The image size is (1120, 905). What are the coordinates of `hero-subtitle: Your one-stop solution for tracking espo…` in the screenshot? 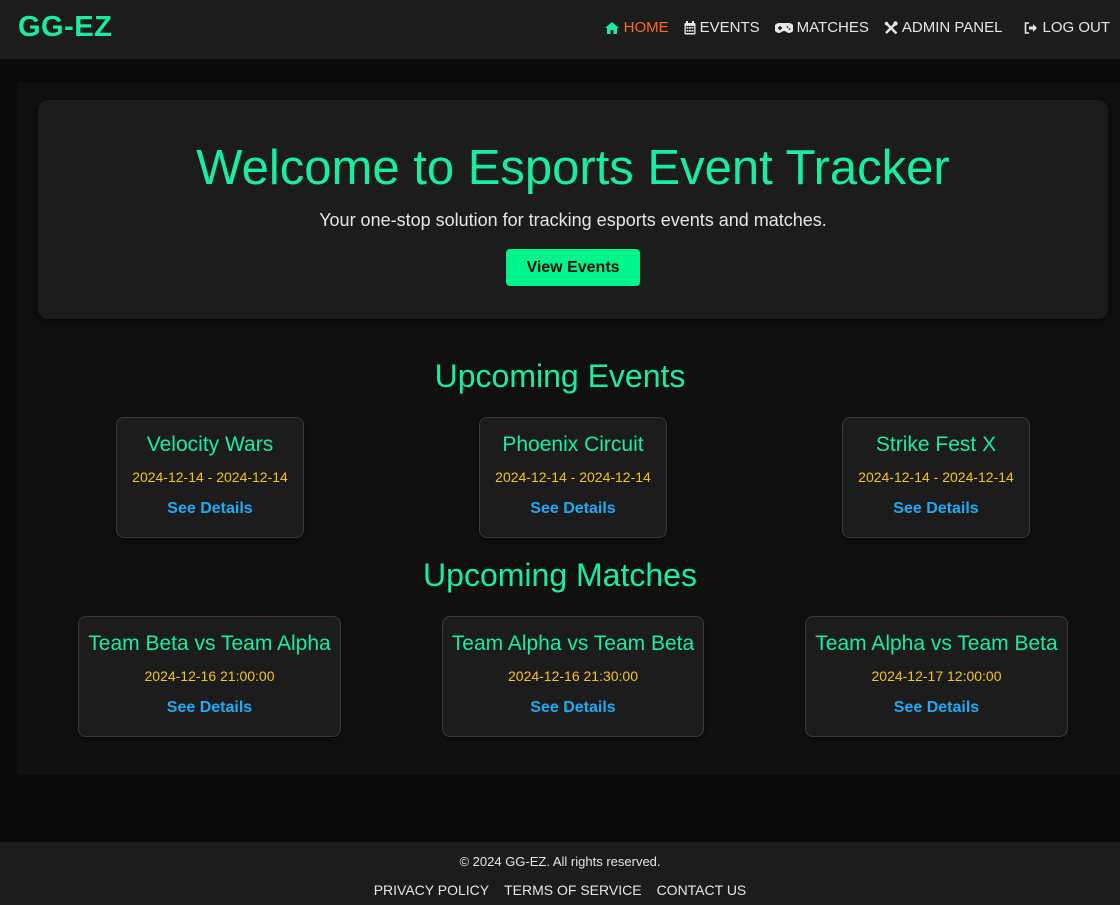 It's located at (573, 220).